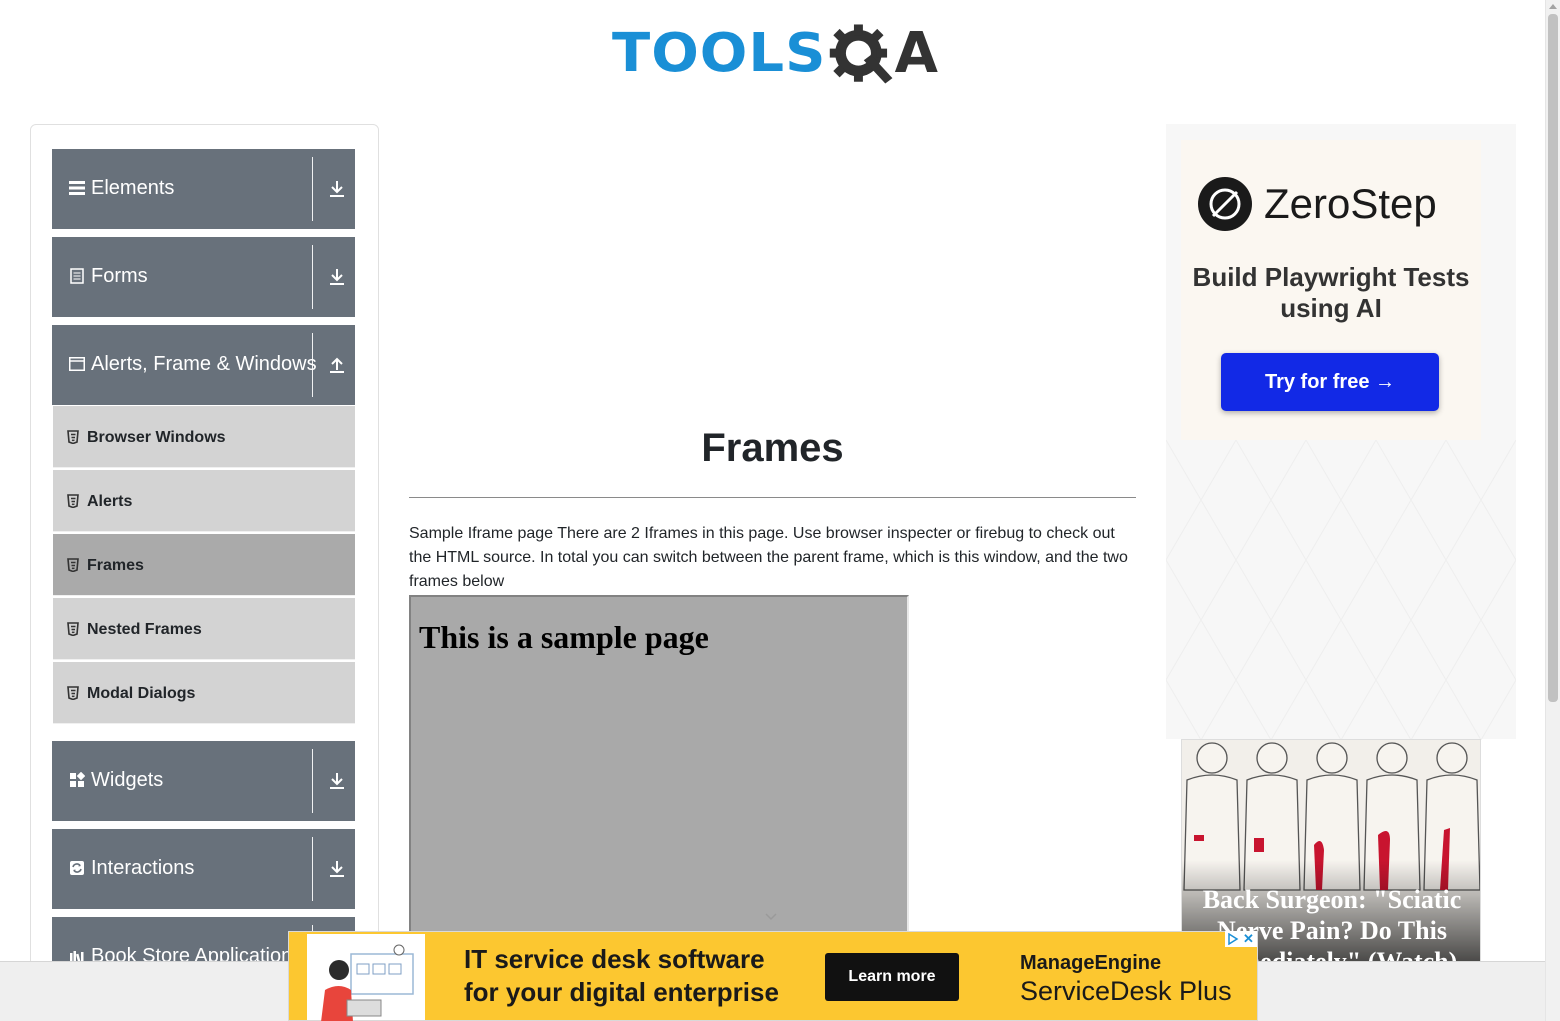 The height and width of the screenshot is (1021, 1560). I want to click on hamburger-icon, so click(77, 188).